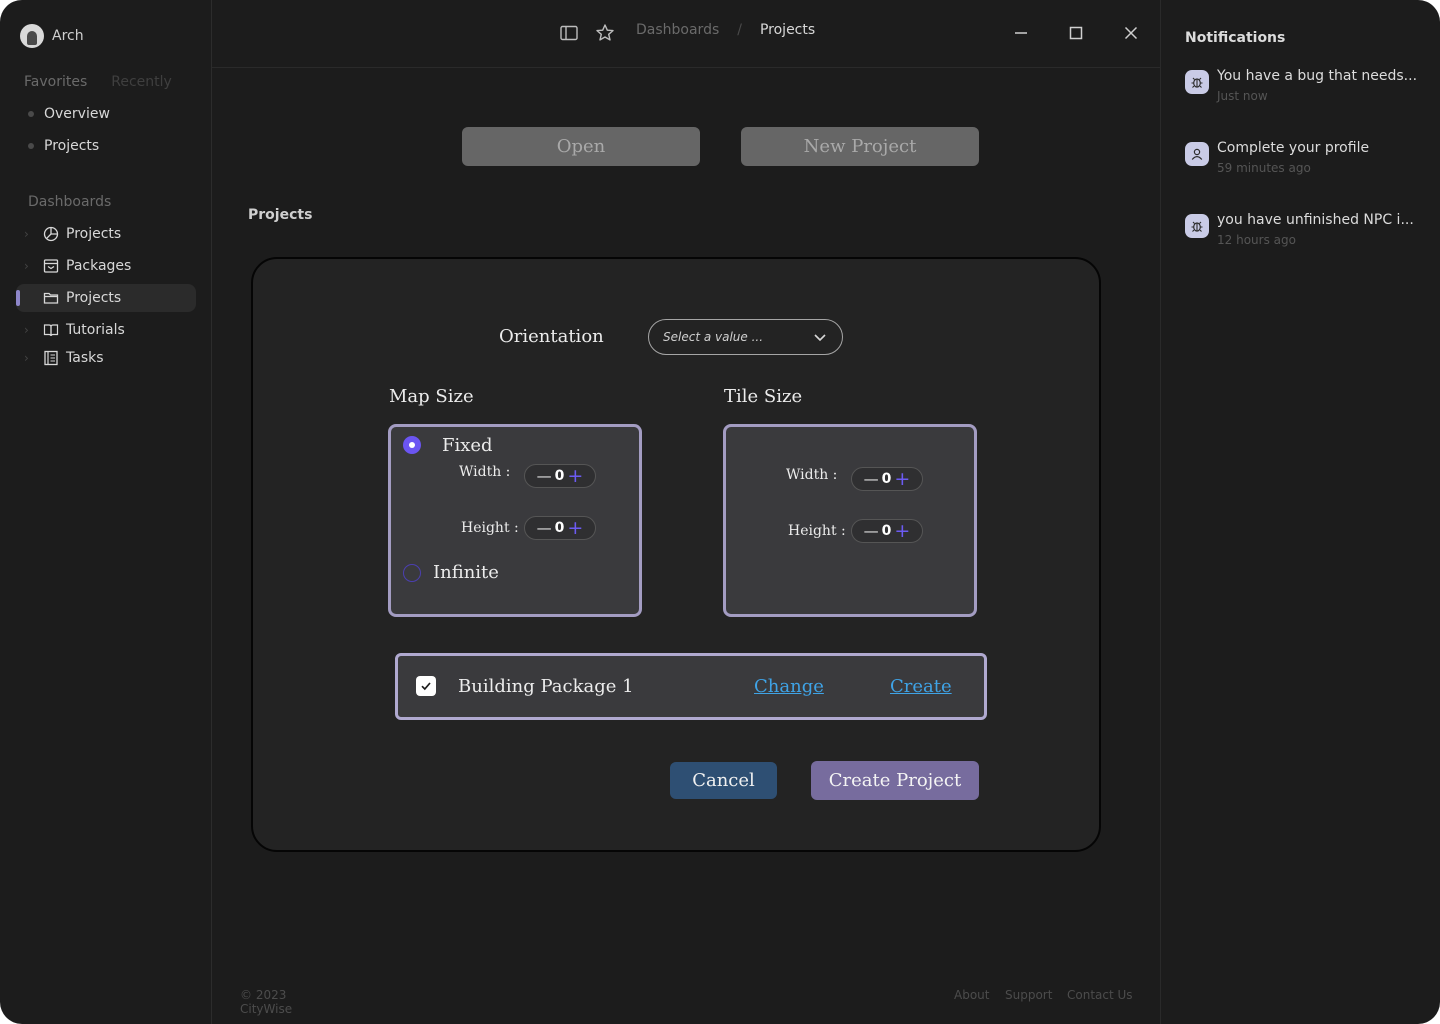  I want to click on tile-size-title: Tile Size, so click(763, 396).